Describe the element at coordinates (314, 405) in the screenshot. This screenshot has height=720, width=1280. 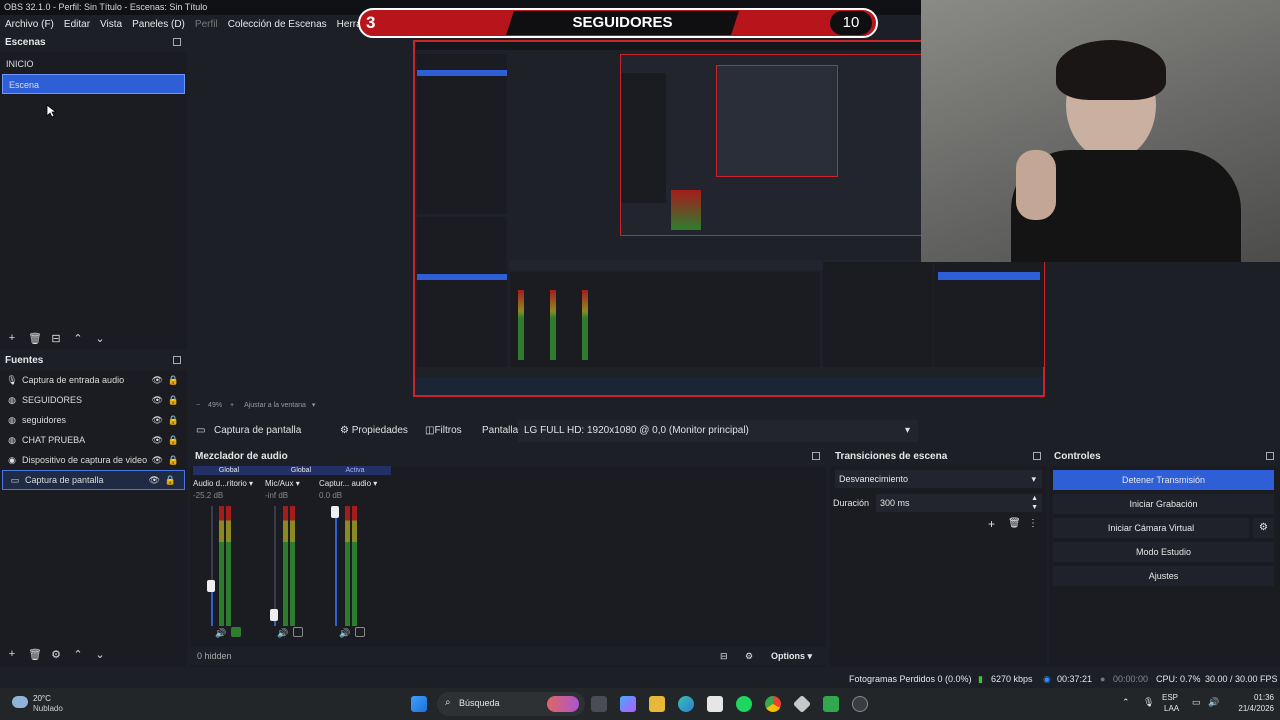
I see `chevron-down-icon: ▾` at that location.